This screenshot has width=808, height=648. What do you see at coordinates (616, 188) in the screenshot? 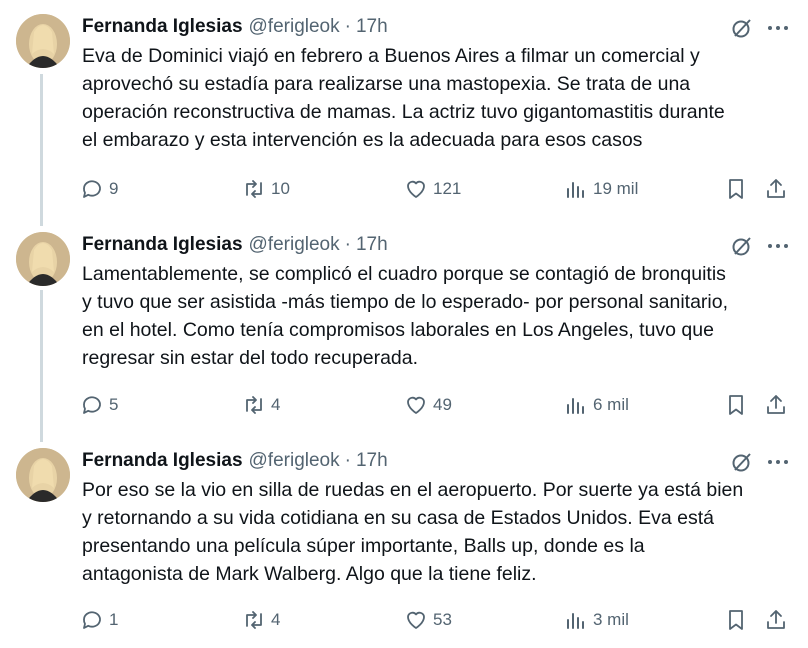
I see `views-count: 19 mil` at bounding box center [616, 188].